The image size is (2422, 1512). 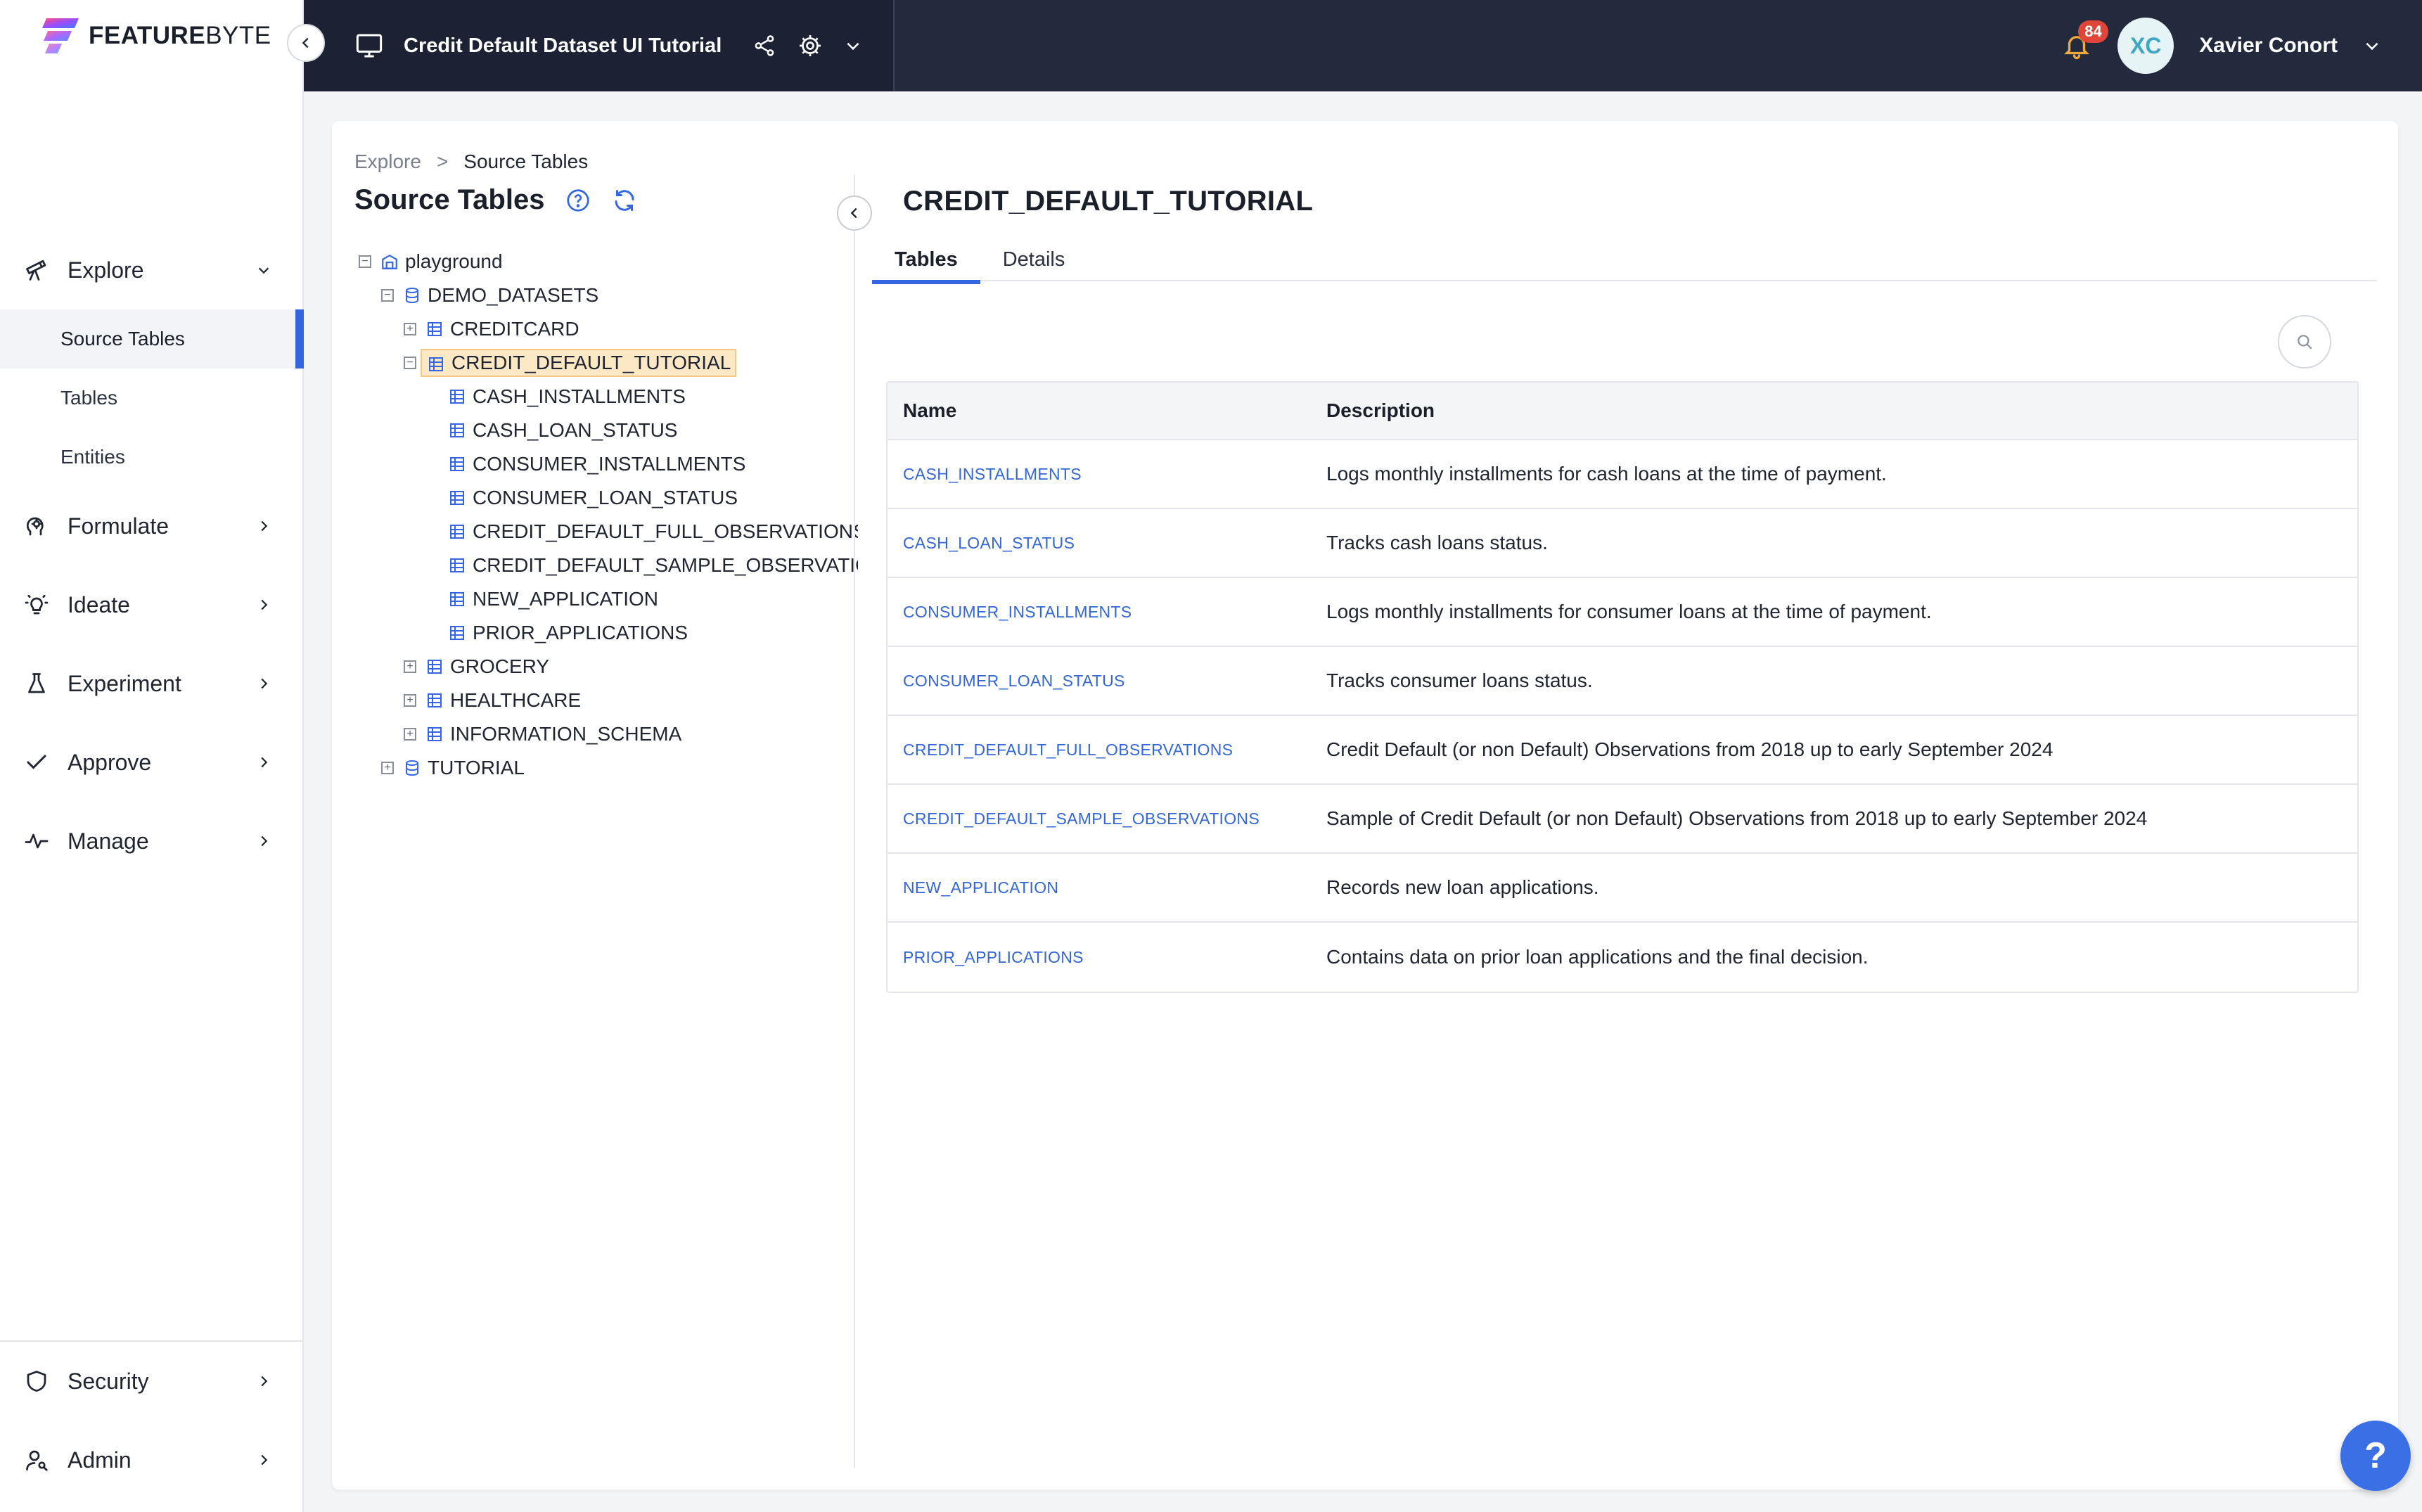 I want to click on tree-node-schema: + GROCERY, so click(x=608, y=667).